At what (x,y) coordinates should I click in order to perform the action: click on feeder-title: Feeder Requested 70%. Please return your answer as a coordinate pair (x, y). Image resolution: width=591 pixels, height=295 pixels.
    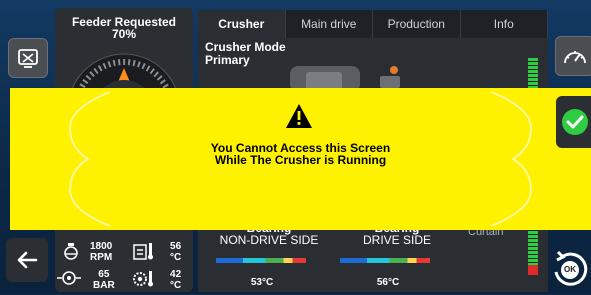
    Looking at the image, I should click on (124, 28).